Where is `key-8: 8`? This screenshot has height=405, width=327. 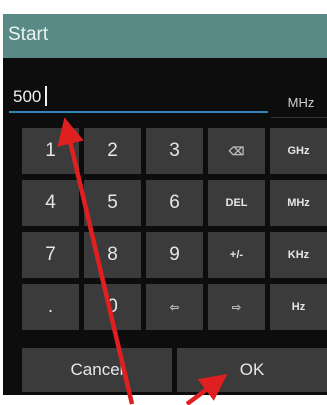 key-8: 8 is located at coordinates (112, 255).